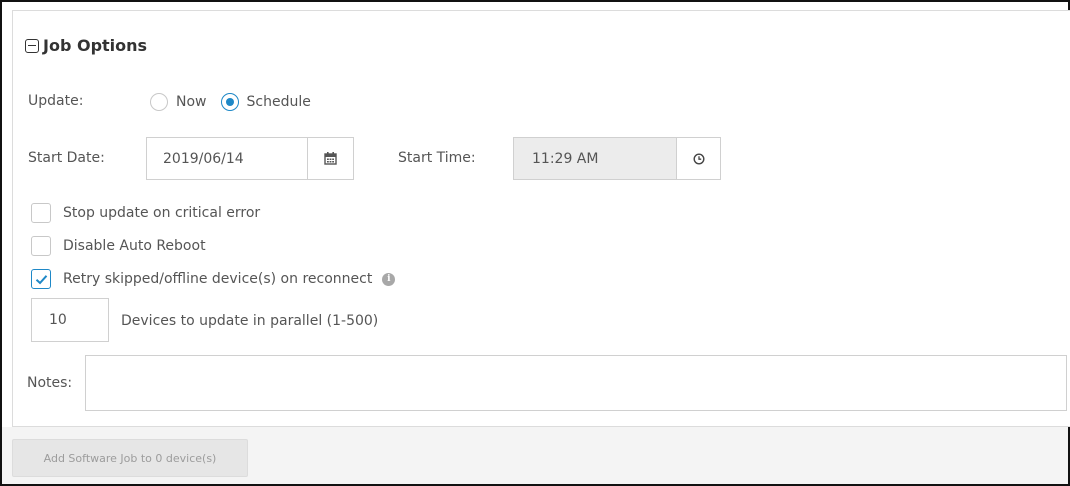  I want to click on stop-on-error-checkbox, so click(41, 213).